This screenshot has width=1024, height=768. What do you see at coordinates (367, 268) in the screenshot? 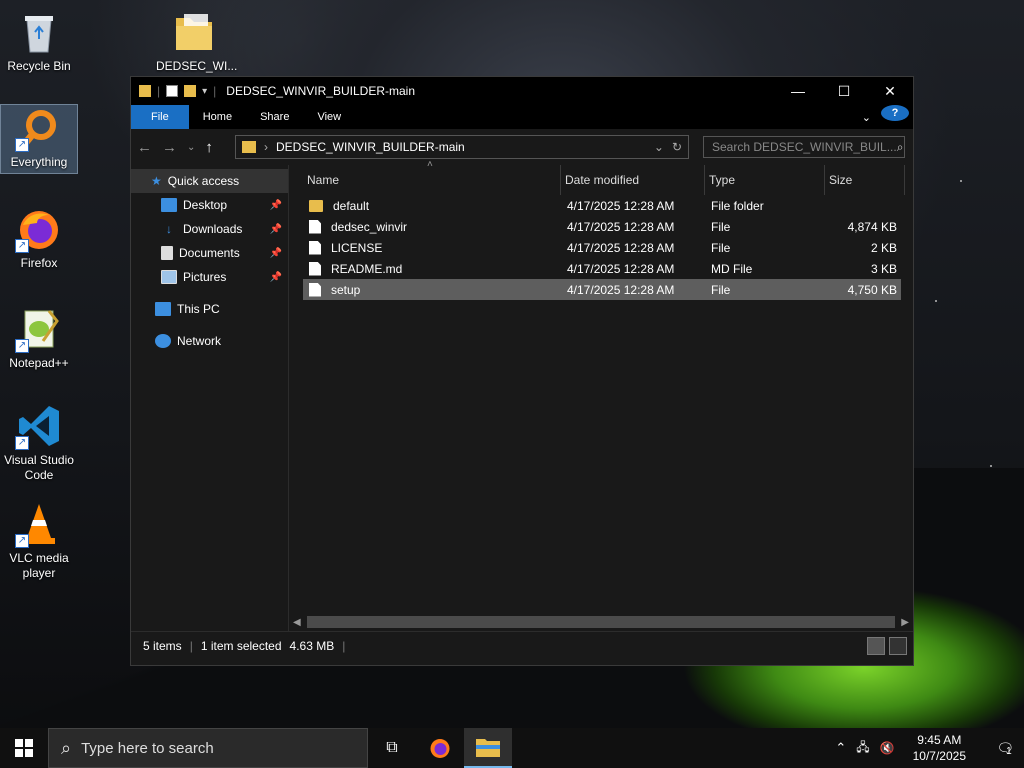
I see `file-name: README.md` at bounding box center [367, 268].